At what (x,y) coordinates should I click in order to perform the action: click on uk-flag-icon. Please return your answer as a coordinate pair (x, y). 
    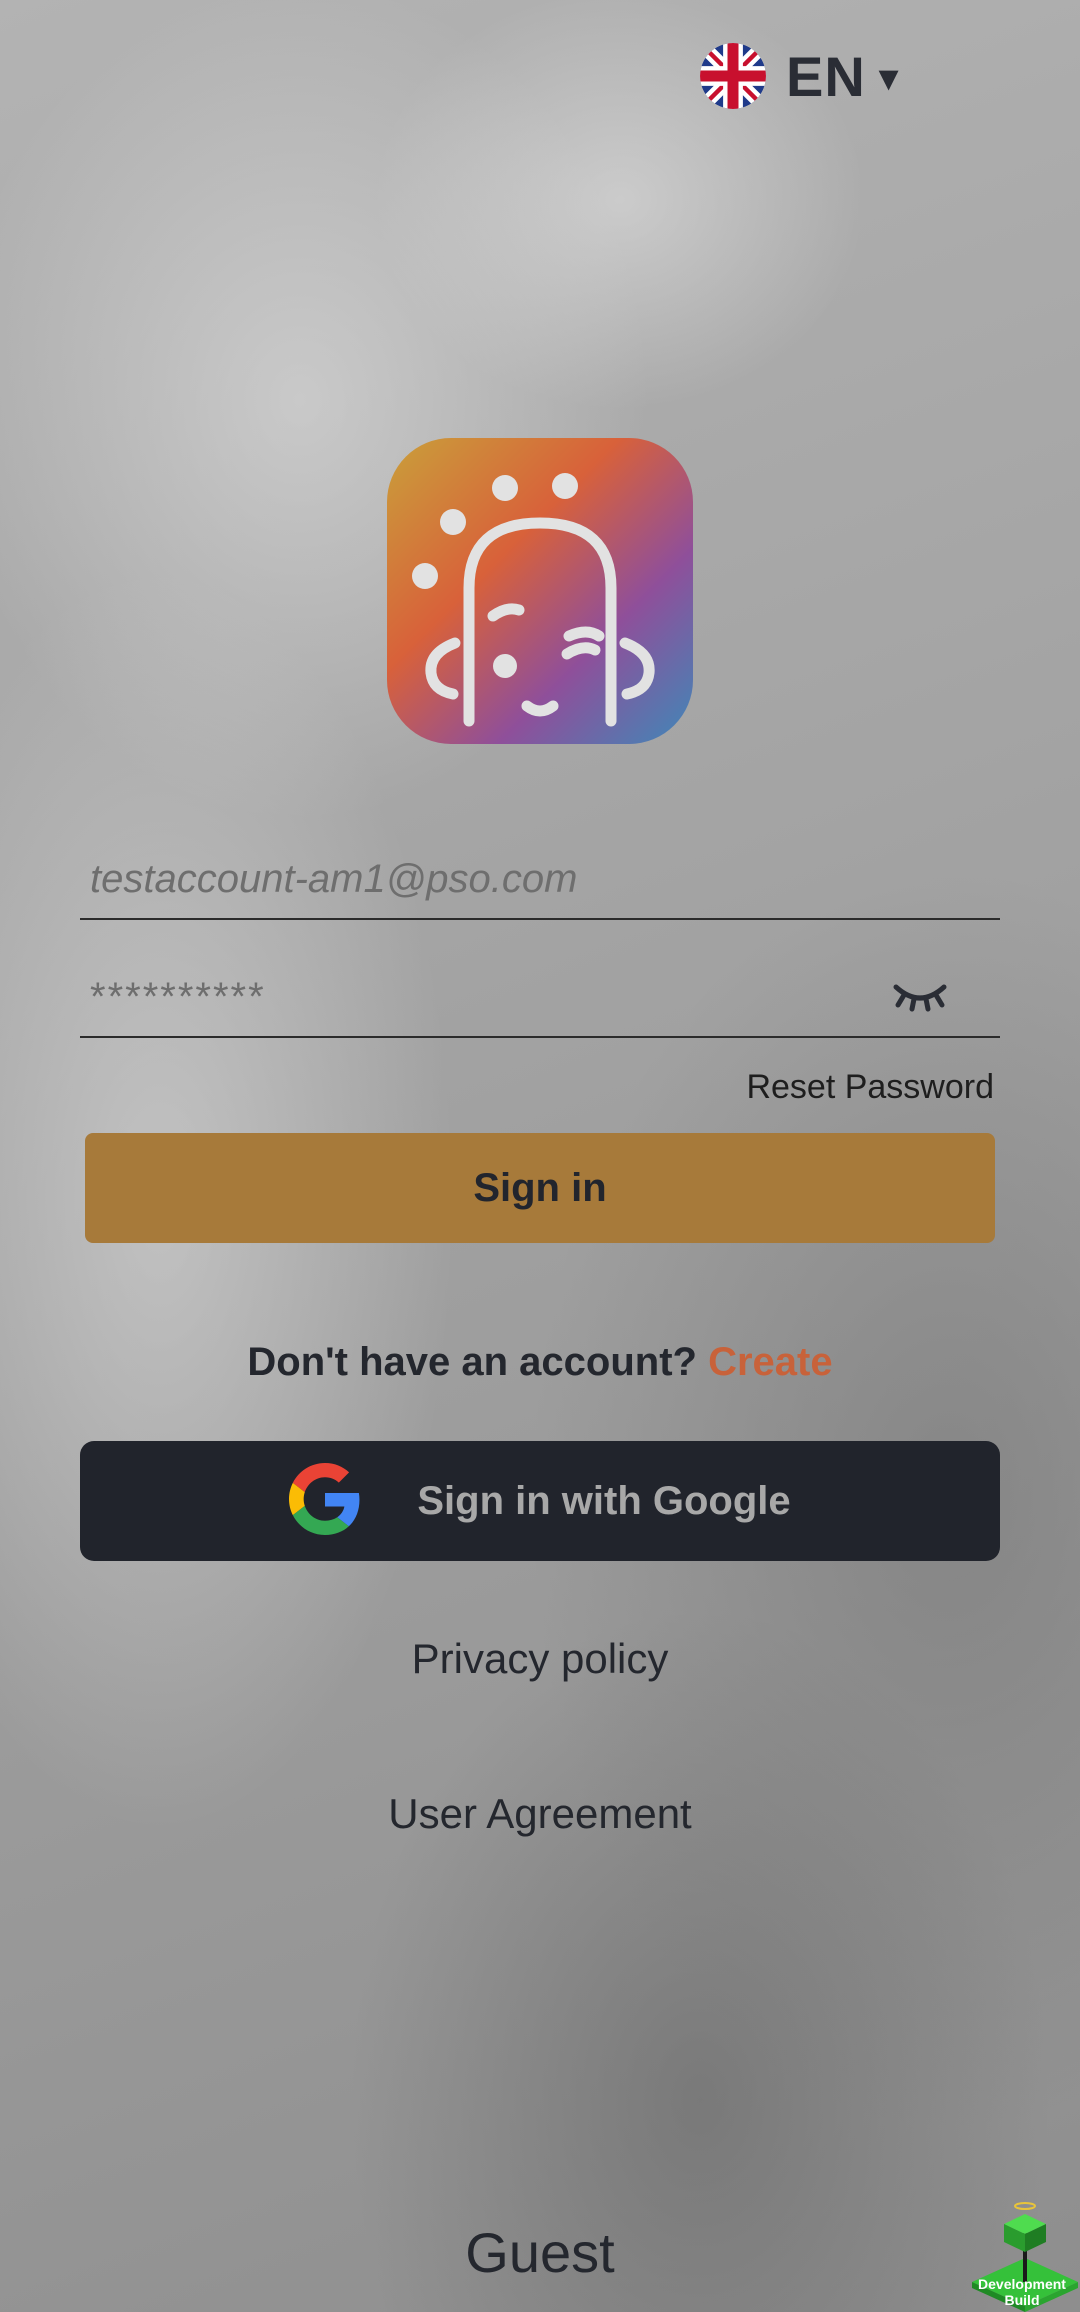
    Looking at the image, I should click on (733, 76).